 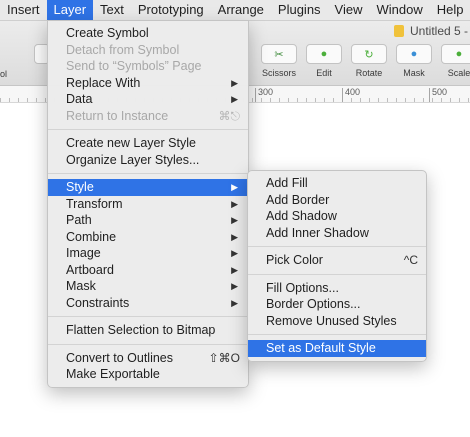 What do you see at coordinates (119, 357) in the screenshot?
I see `layer-menu-item-item-label: Convert to Outlines` at bounding box center [119, 357].